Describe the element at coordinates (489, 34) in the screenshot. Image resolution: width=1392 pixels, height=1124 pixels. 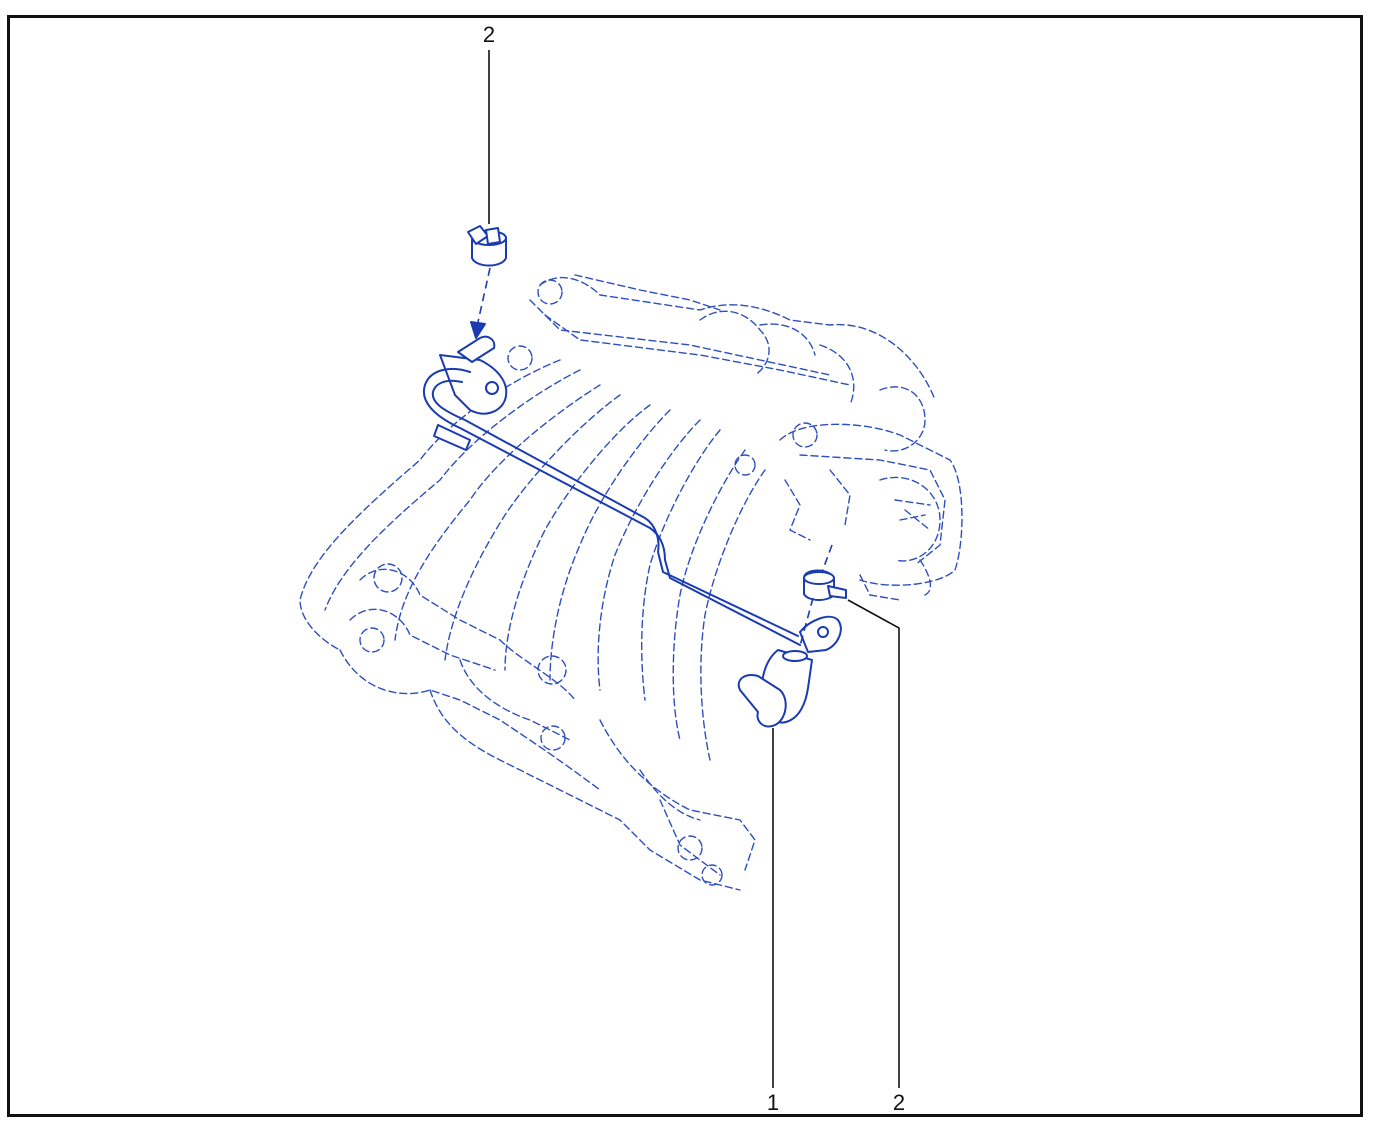
I see `callout-label-clamp-top: 2` at that location.